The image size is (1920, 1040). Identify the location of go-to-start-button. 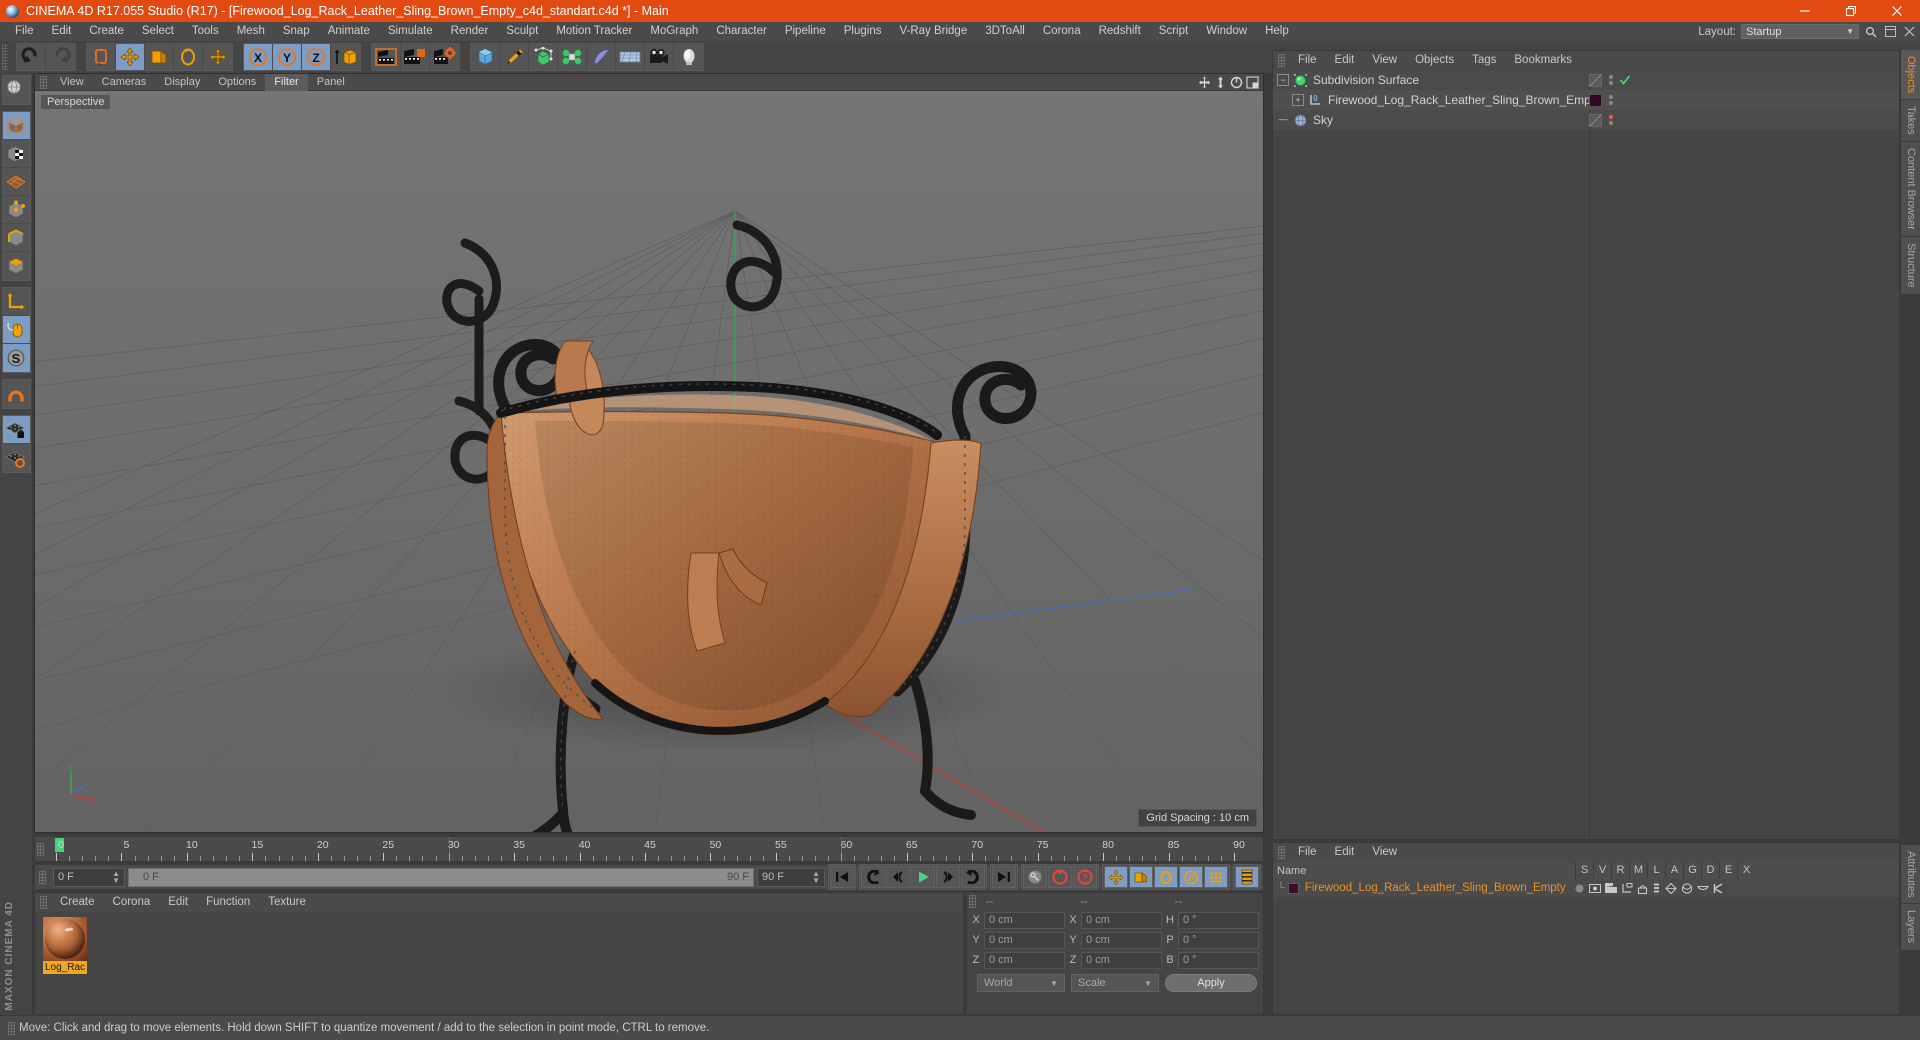
(842, 877).